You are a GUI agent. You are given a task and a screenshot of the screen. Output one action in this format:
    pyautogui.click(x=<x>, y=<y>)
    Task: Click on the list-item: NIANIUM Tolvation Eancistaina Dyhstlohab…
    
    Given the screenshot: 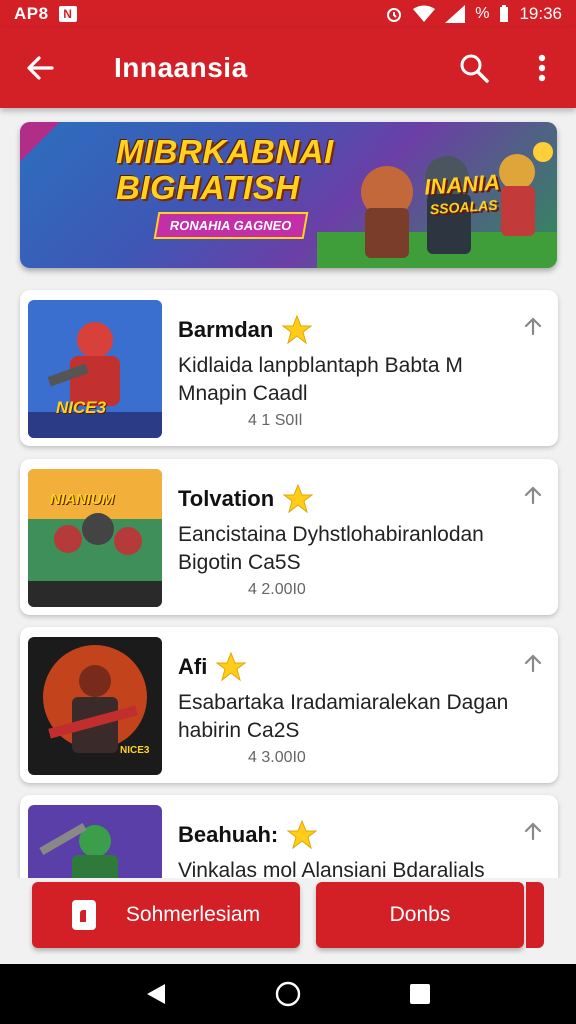 What is the action you would take?
    pyautogui.click(x=289, y=537)
    